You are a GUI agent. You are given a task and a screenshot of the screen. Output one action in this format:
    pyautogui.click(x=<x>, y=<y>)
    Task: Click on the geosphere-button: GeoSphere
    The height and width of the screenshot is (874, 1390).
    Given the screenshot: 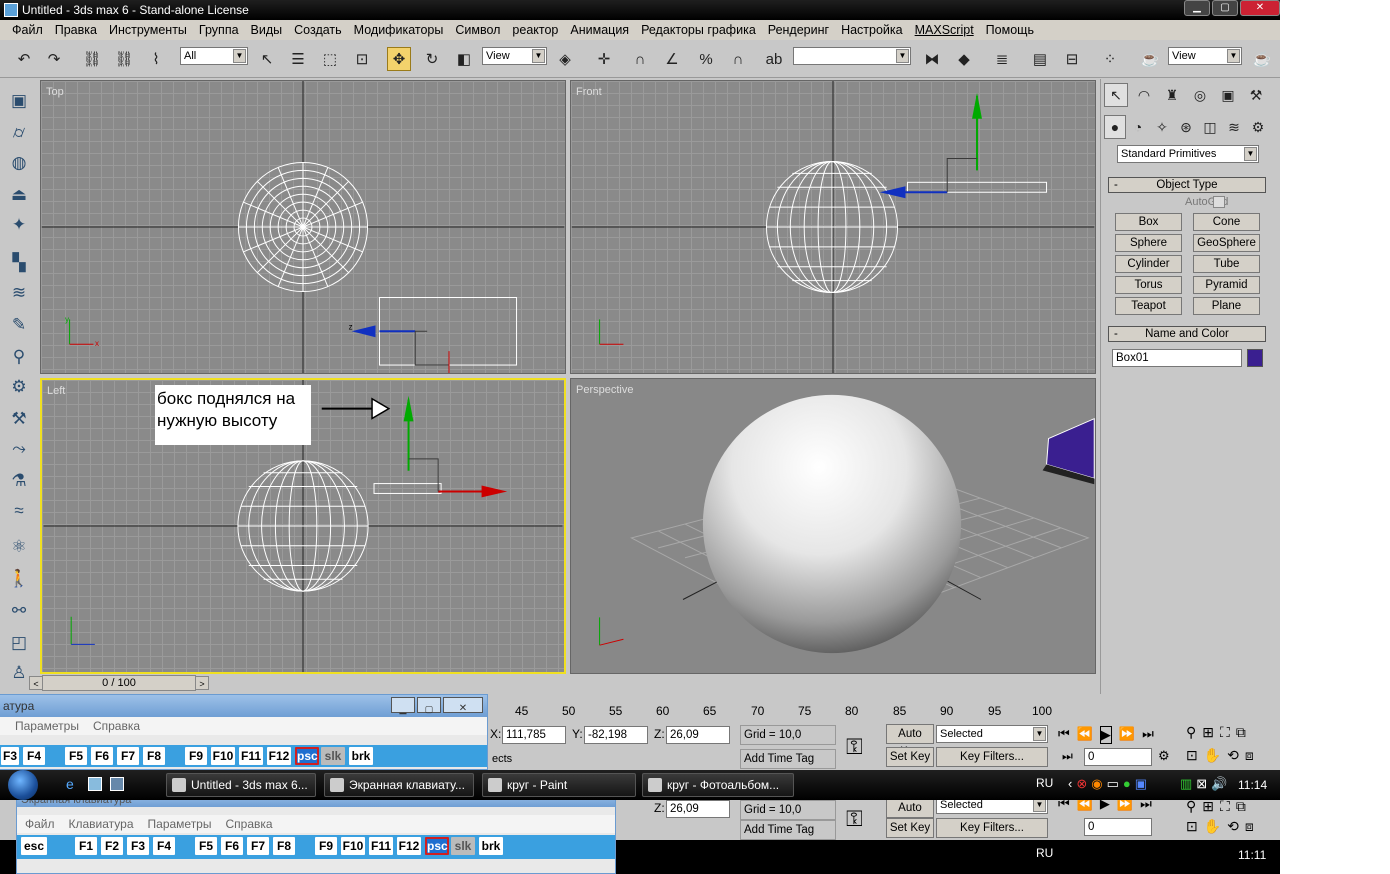 What is the action you would take?
    pyautogui.click(x=1226, y=243)
    